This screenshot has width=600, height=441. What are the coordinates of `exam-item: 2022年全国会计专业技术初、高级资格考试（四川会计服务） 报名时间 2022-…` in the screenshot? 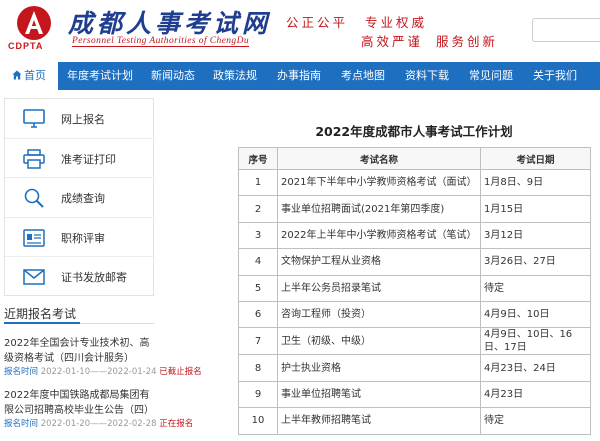 It's located at (103, 357).